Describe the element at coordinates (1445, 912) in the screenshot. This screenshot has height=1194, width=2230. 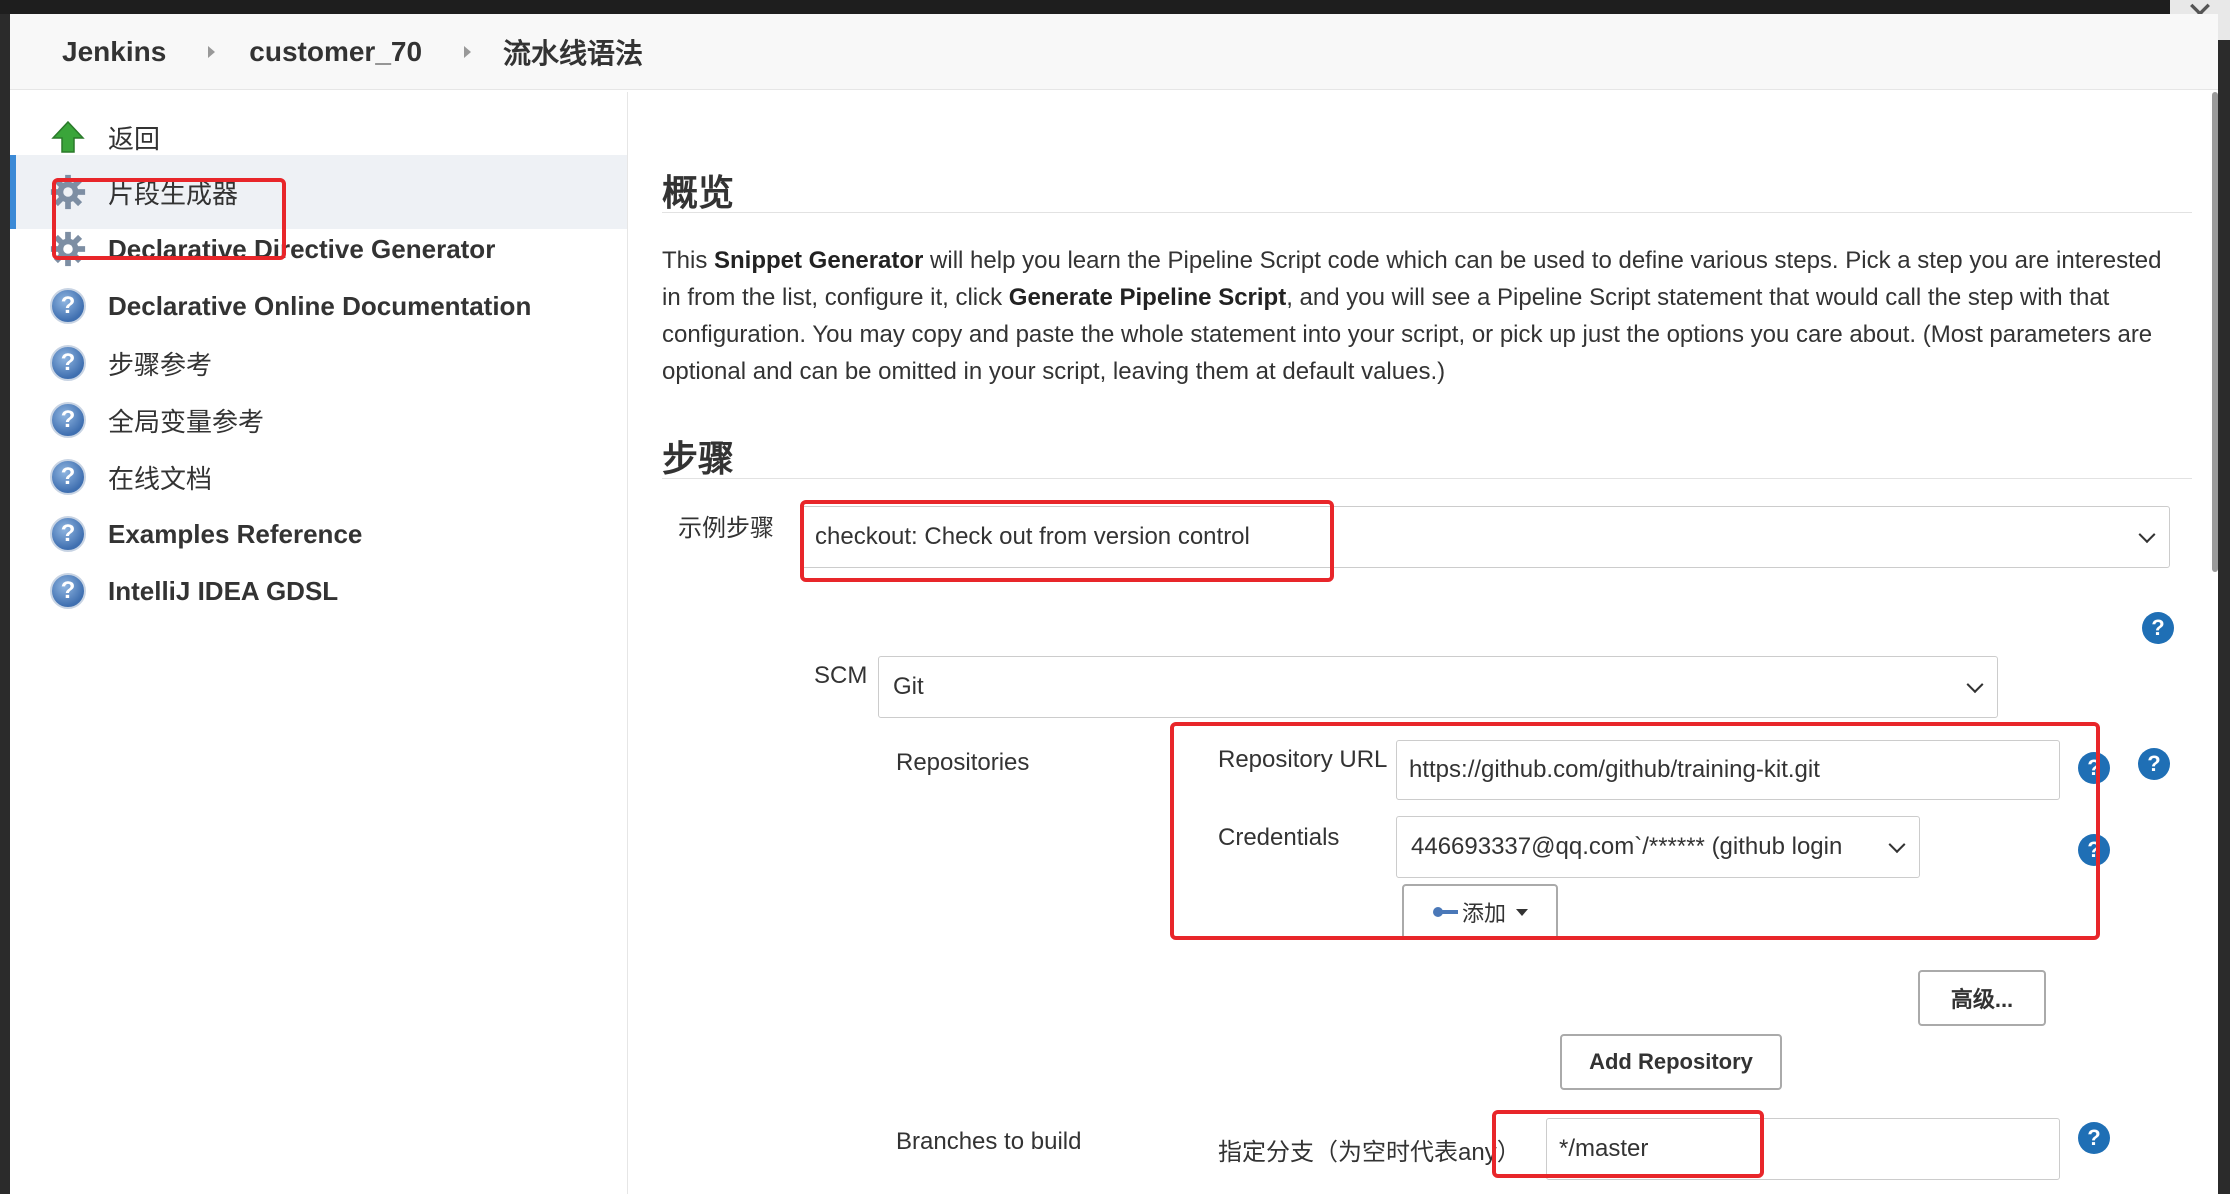
I see `key-icon` at that location.